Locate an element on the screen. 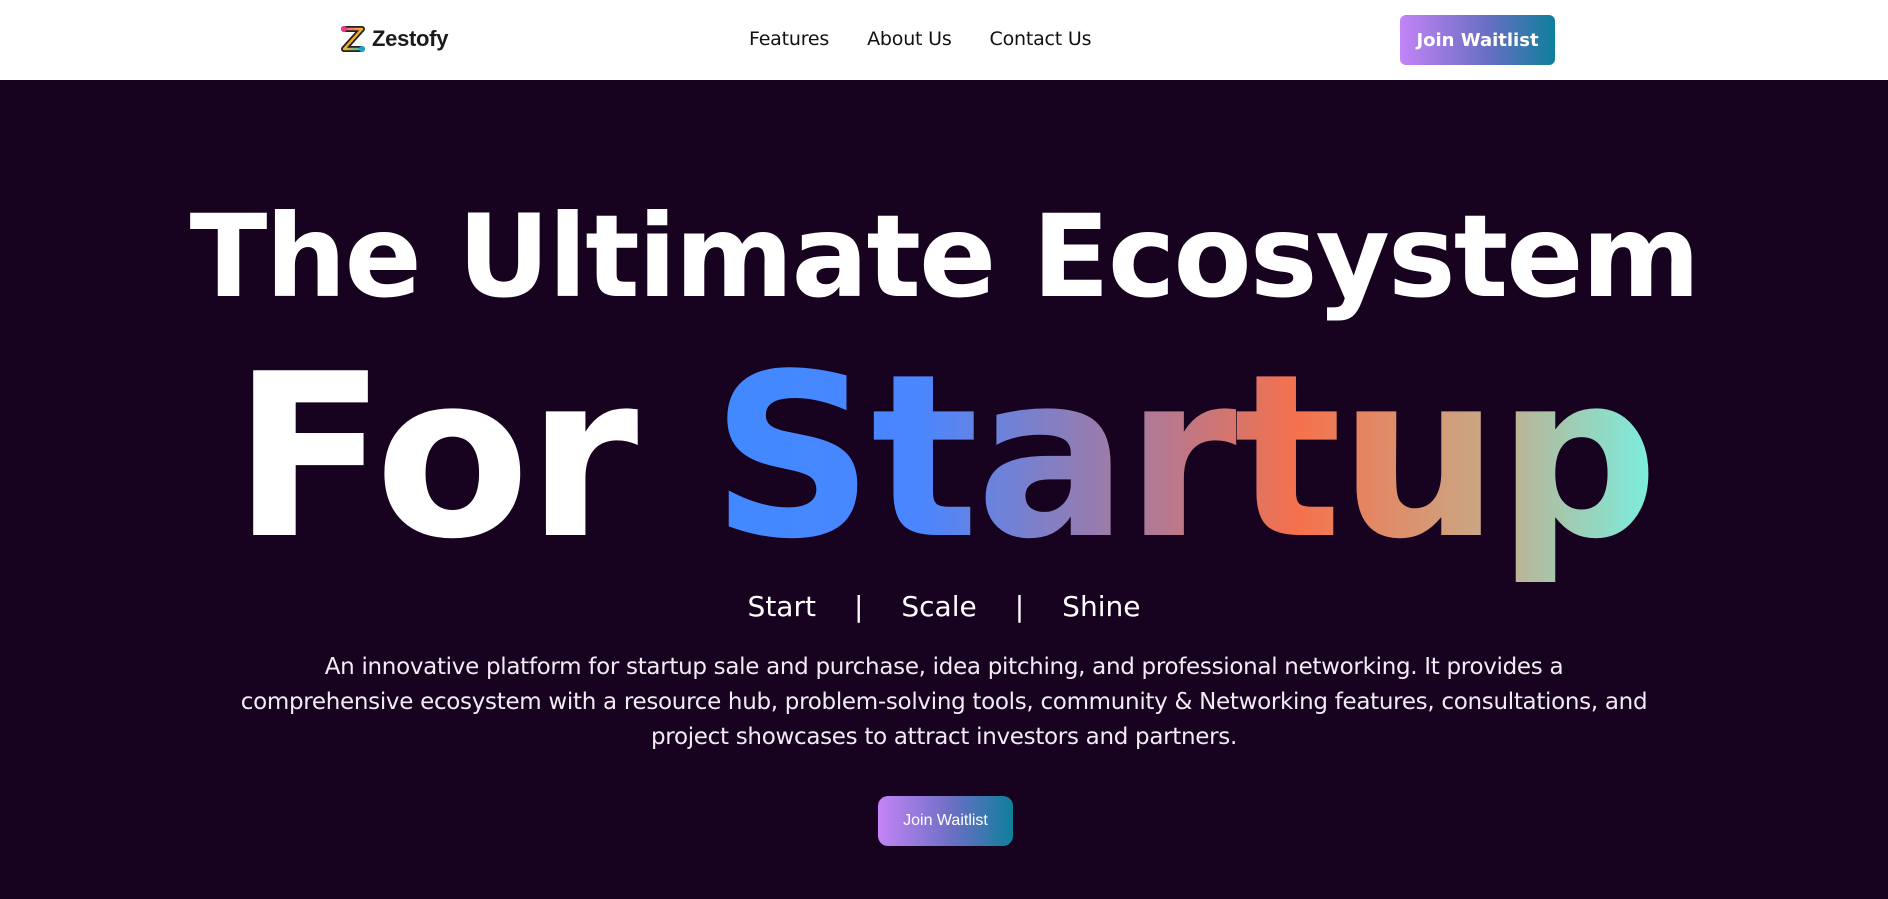  brand-logo: Zestofy is located at coordinates (392, 39).